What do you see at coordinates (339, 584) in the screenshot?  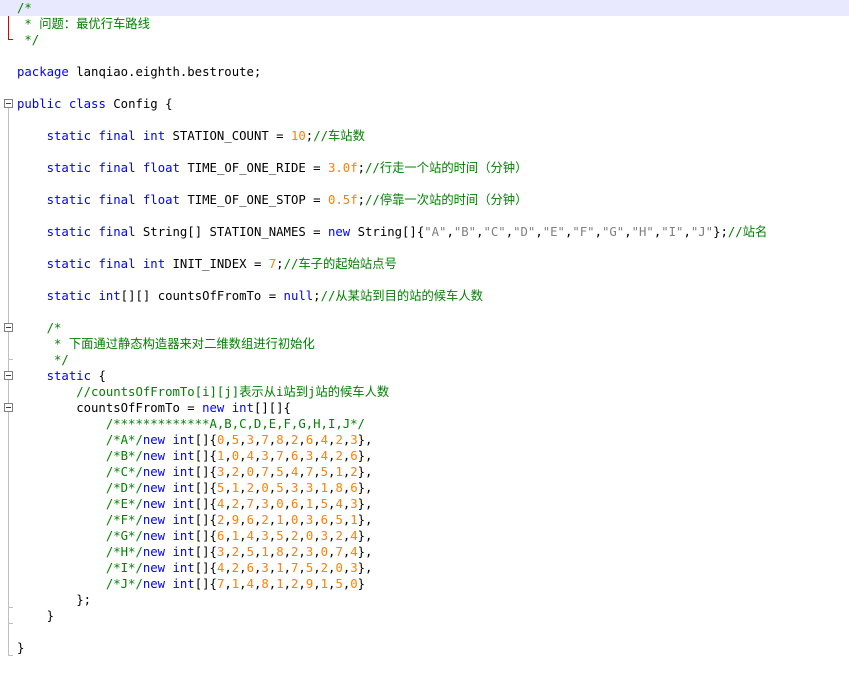 I see `code-token: 5` at bounding box center [339, 584].